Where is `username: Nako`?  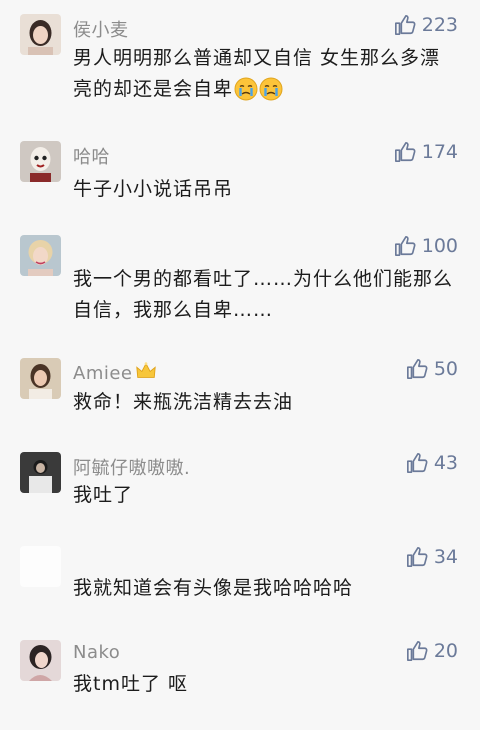
username: Nako is located at coordinates (96, 652).